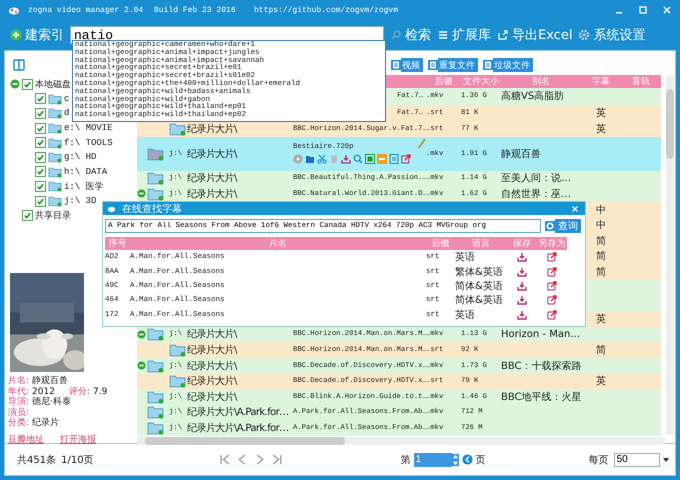 The height and width of the screenshot is (480, 680). What do you see at coordinates (88, 128) in the screenshot?
I see `tree-item: e:\ MOVIE` at bounding box center [88, 128].